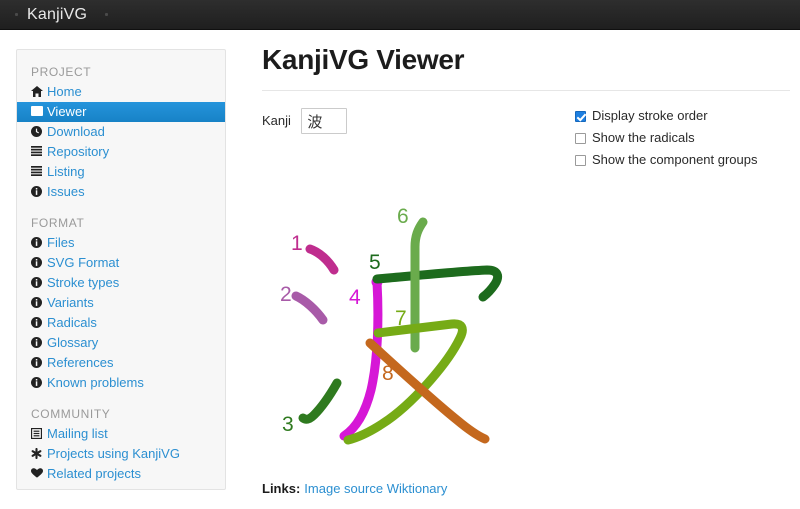 This screenshot has width=800, height=509. I want to click on sidebar-item-label: Projects using KanjiVG, so click(113, 453).